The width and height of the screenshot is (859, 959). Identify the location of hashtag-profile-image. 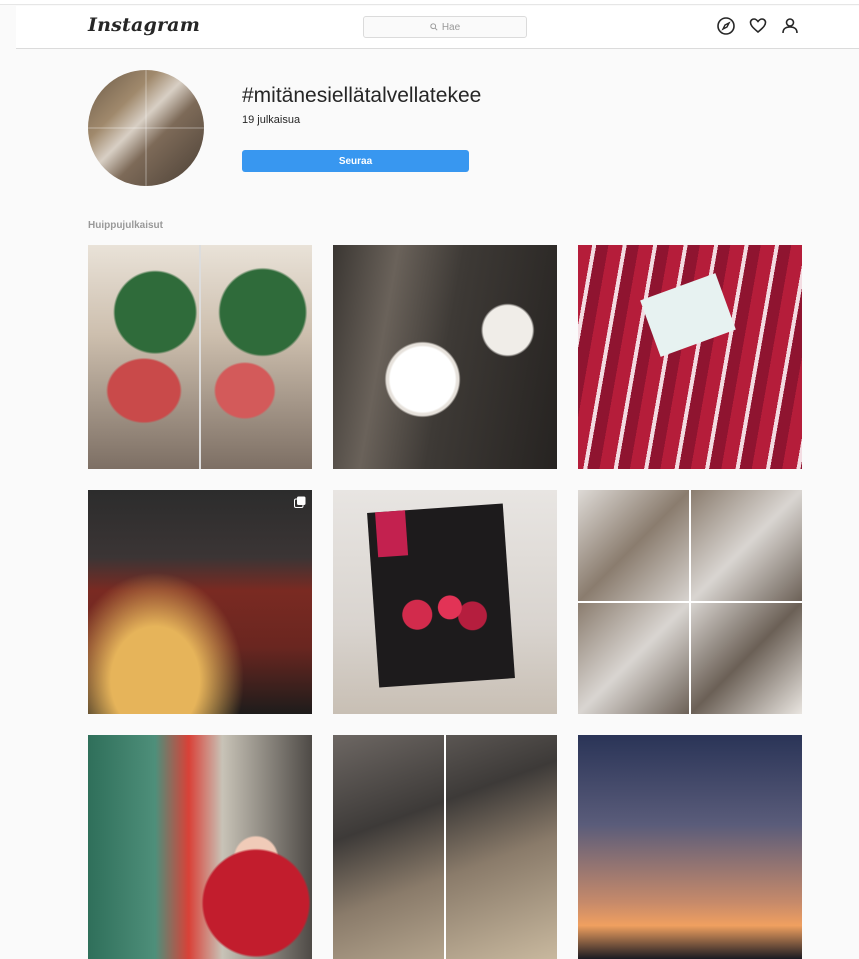
(146, 128).